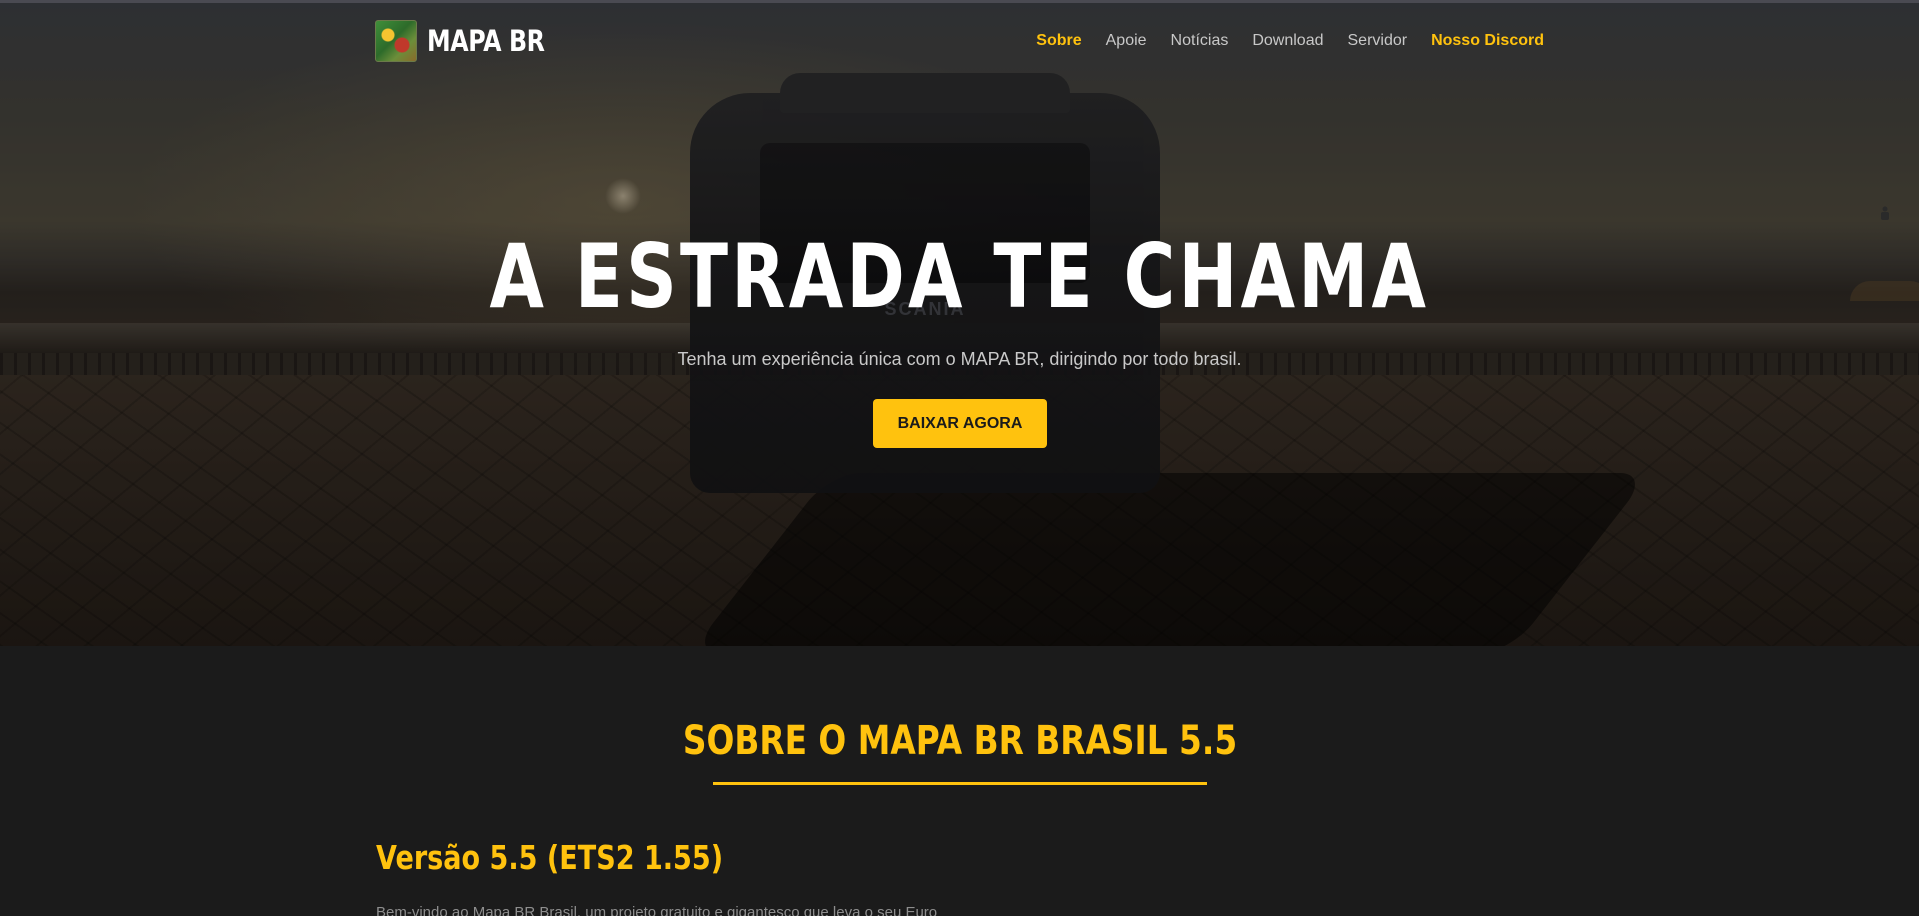 The height and width of the screenshot is (916, 1919). I want to click on download-now-button: BAIXAR AGORA, so click(960, 423).